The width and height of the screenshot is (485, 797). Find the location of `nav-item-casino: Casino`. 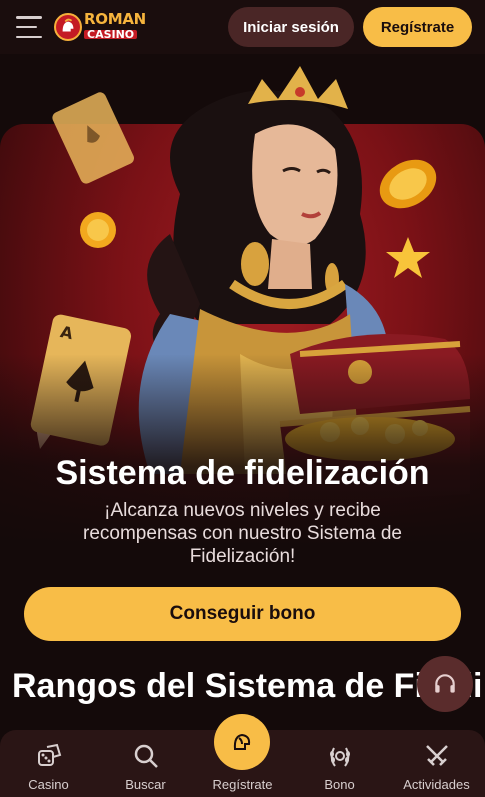

nav-item-casino: Casino is located at coordinates (48, 763).